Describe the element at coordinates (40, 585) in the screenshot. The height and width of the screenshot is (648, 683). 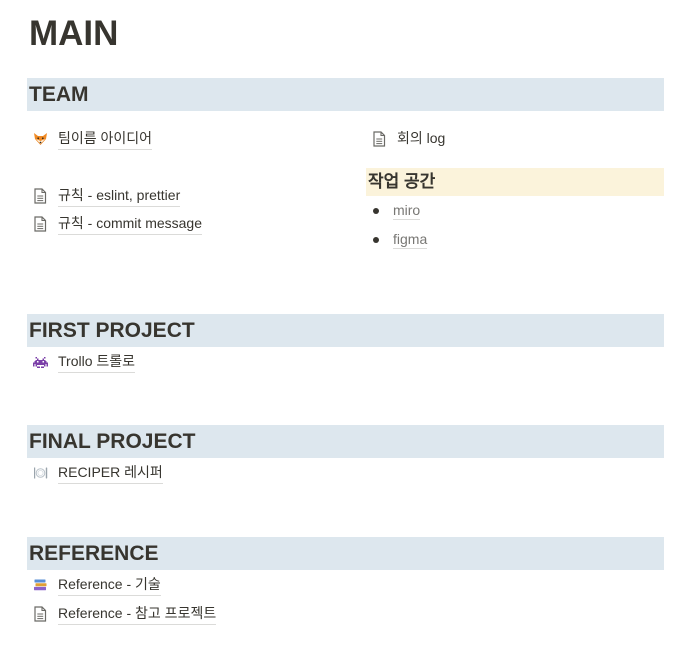
I see `books-icon` at that location.